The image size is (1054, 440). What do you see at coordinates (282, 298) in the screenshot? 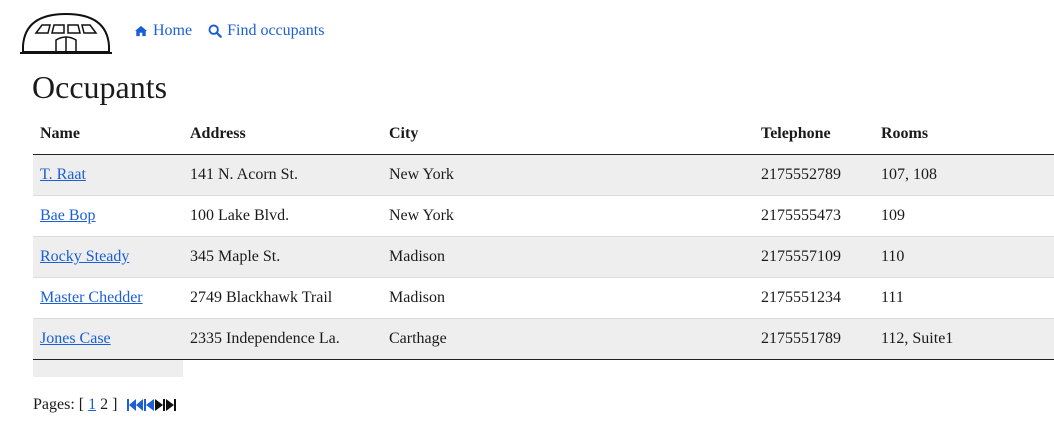
I see `cell-address: 2749 Blackhawk Trail` at bounding box center [282, 298].